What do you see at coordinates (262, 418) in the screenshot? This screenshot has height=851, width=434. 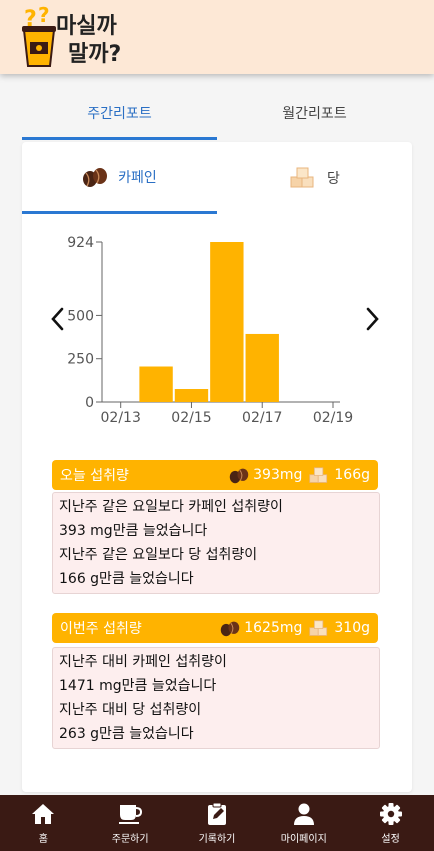 I see `x-tick-label: 02/17` at bounding box center [262, 418].